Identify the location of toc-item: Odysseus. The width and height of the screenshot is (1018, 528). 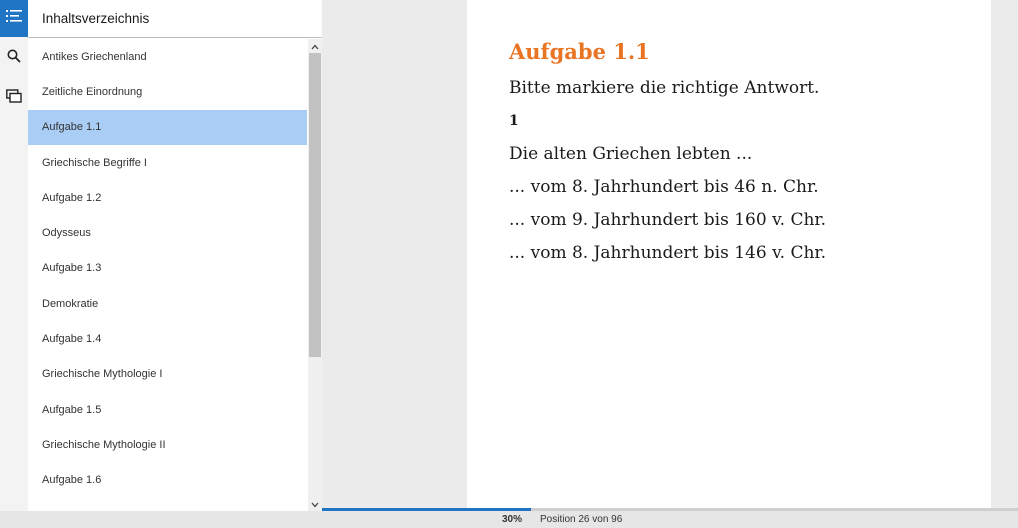
(167, 232).